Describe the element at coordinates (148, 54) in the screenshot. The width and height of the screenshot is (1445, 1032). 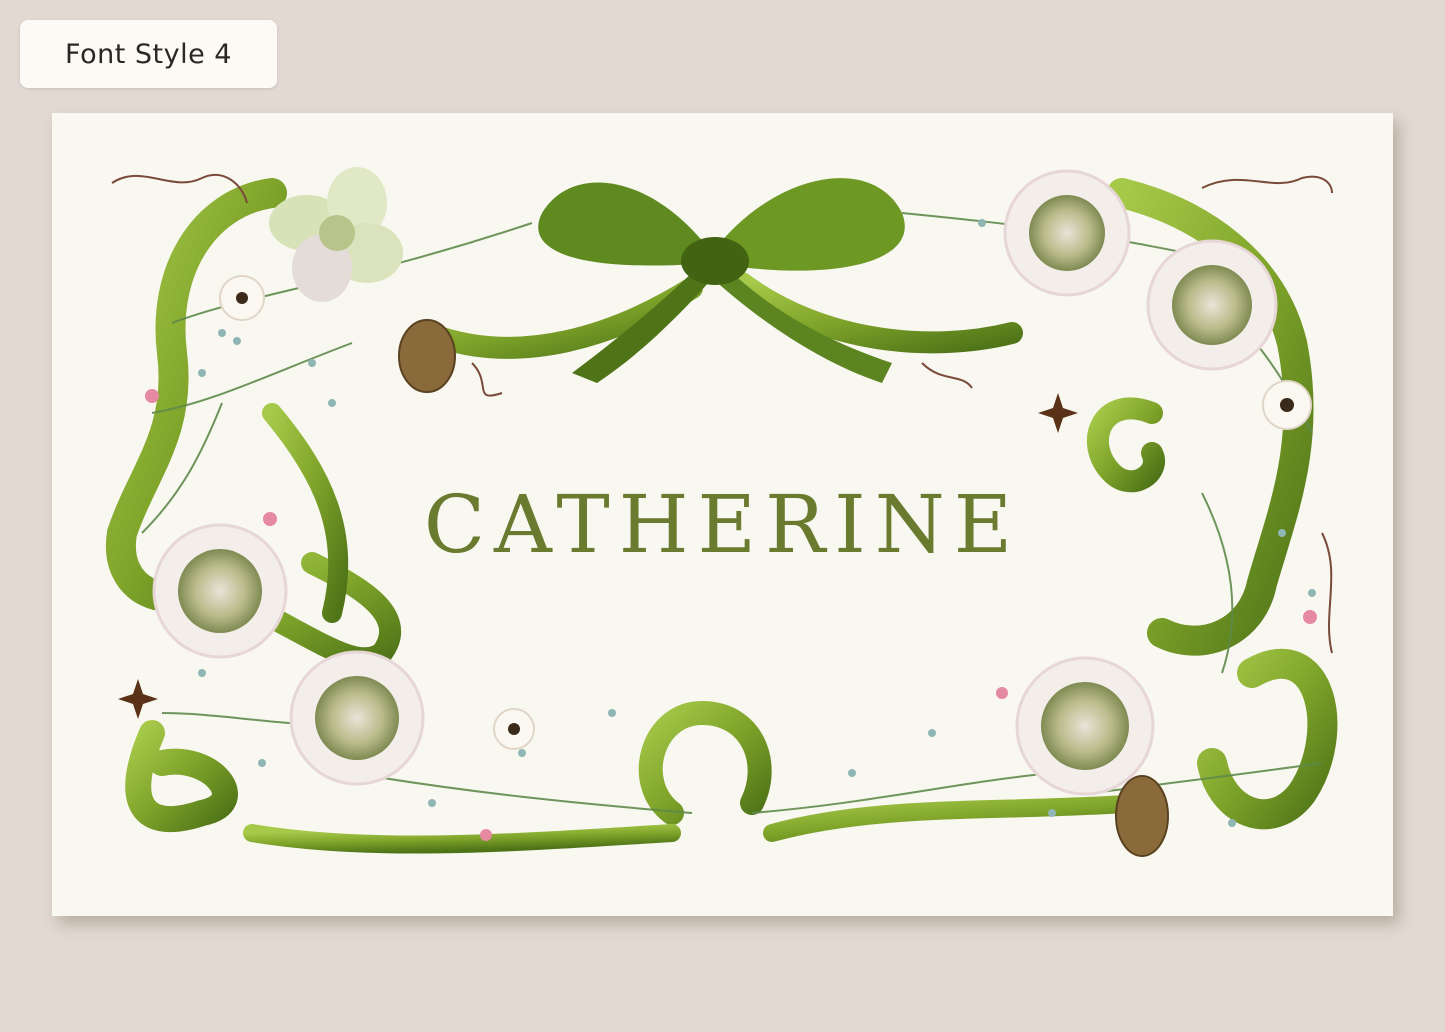
I see `font-style-label: Font Style 4` at that location.